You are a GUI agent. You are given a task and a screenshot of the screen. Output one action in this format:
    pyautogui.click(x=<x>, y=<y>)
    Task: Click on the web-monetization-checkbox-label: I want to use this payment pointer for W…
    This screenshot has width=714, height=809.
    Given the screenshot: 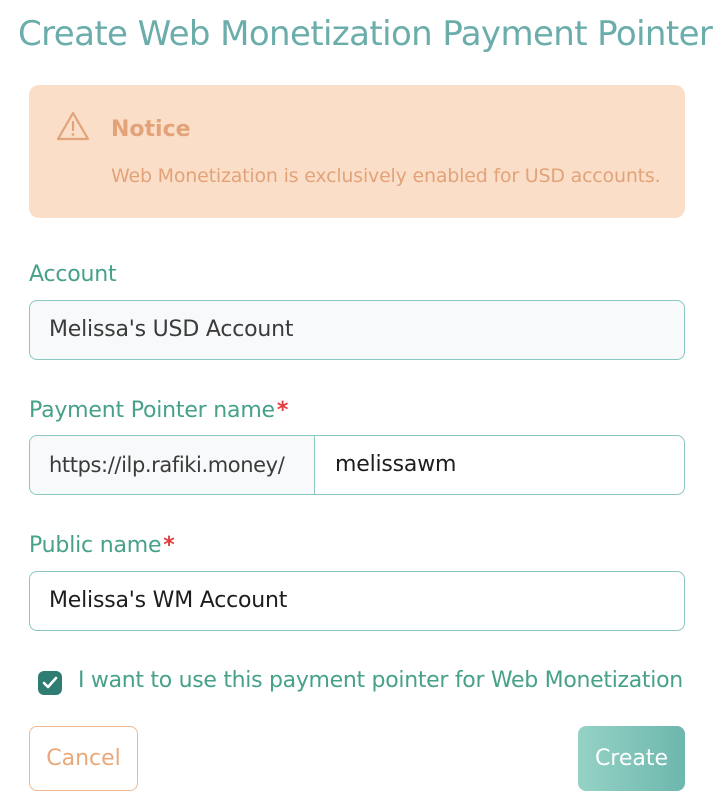 What is the action you would take?
    pyautogui.click(x=380, y=680)
    